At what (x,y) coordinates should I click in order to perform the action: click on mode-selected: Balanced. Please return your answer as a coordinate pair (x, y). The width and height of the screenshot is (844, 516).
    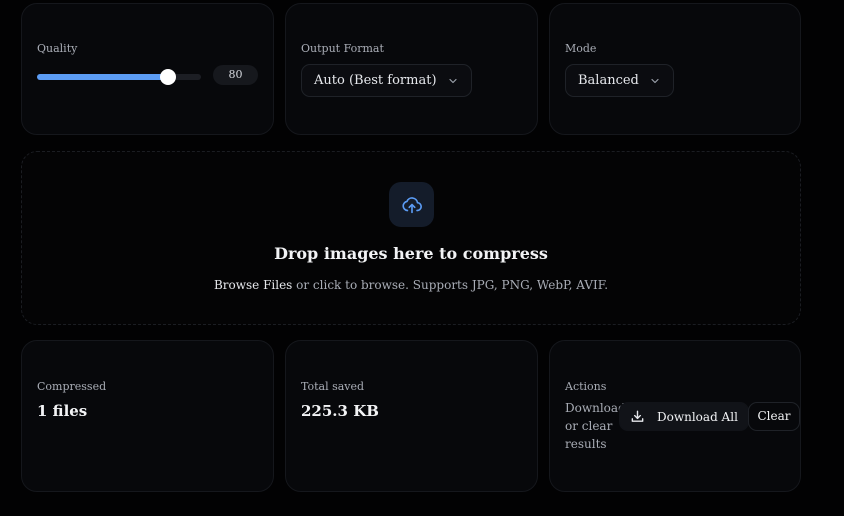
    Looking at the image, I should click on (608, 80).